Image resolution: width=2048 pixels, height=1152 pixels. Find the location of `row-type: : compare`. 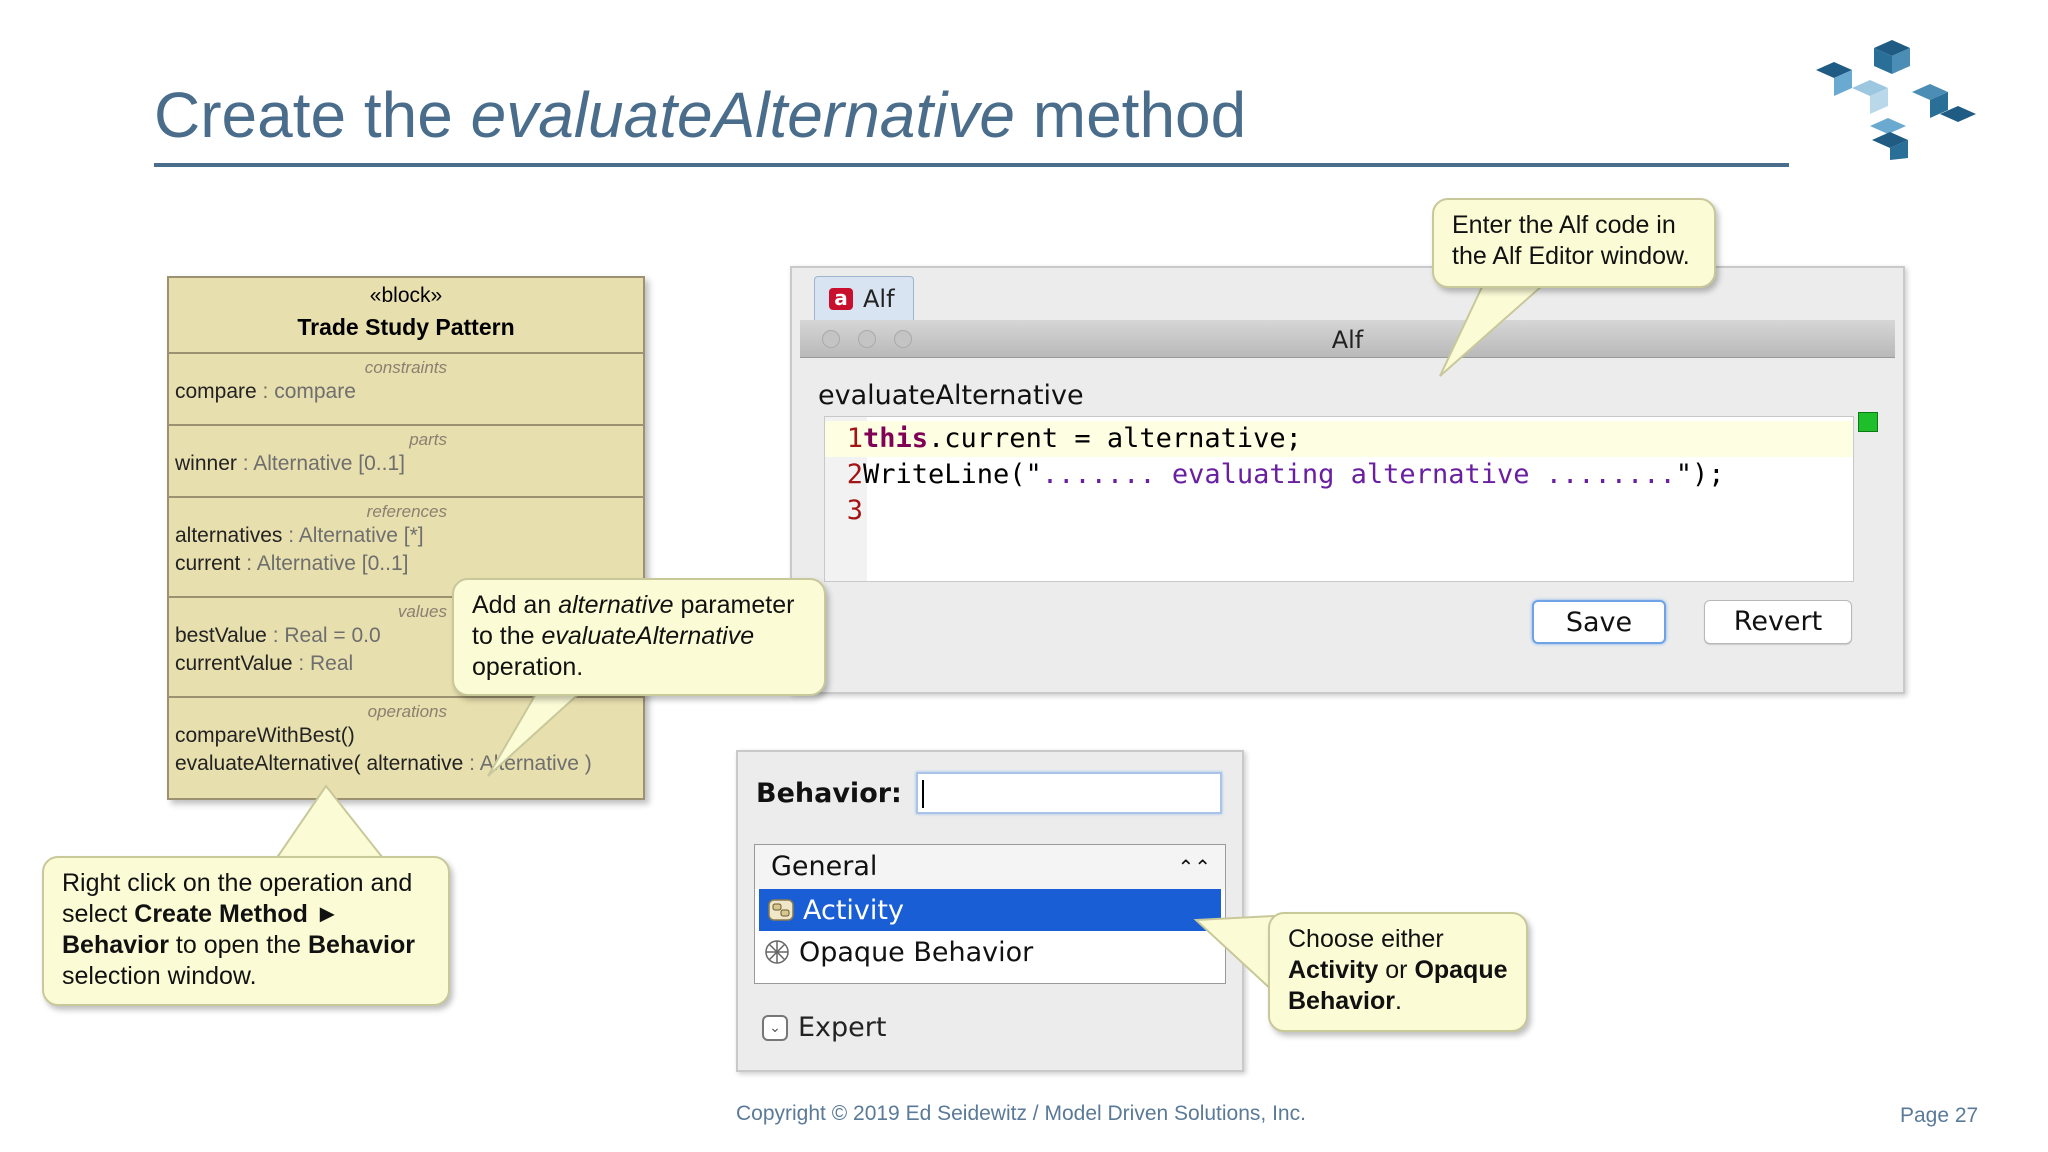

row-type: : compare is located at coordinates (306, 391).